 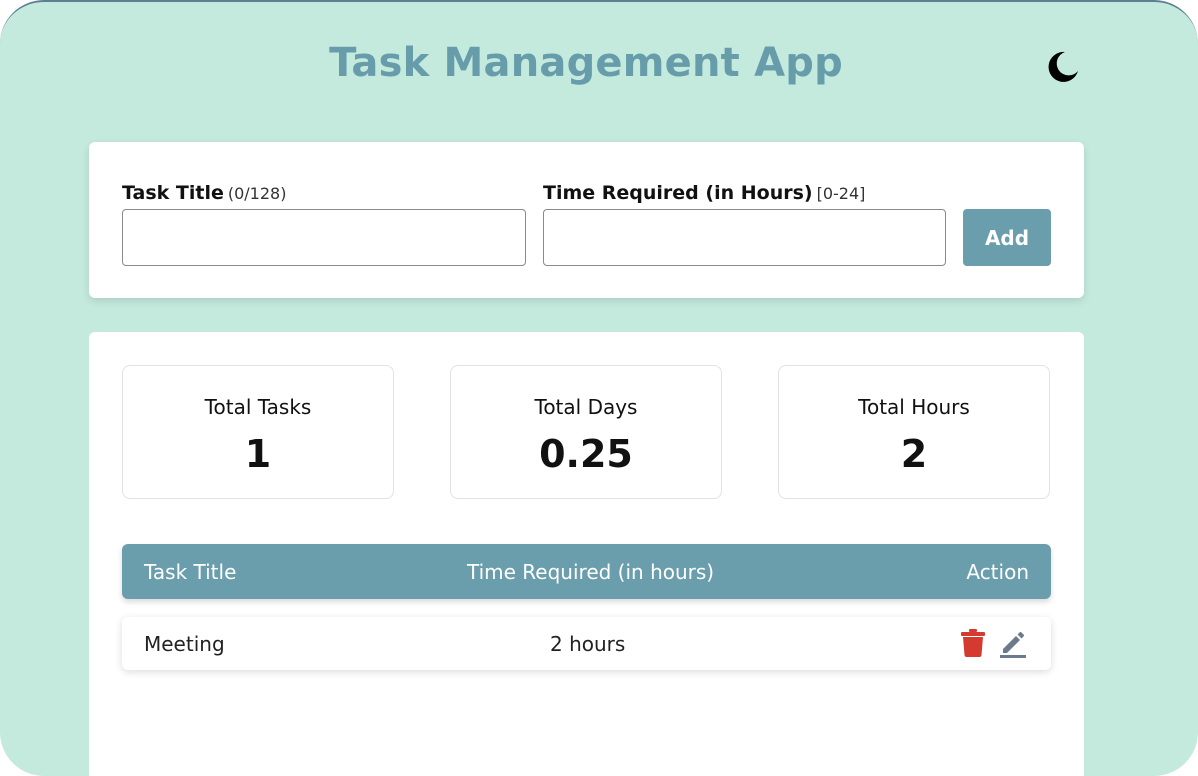 I want to click on add-task-button: Add, so click(x=1007, y=237).